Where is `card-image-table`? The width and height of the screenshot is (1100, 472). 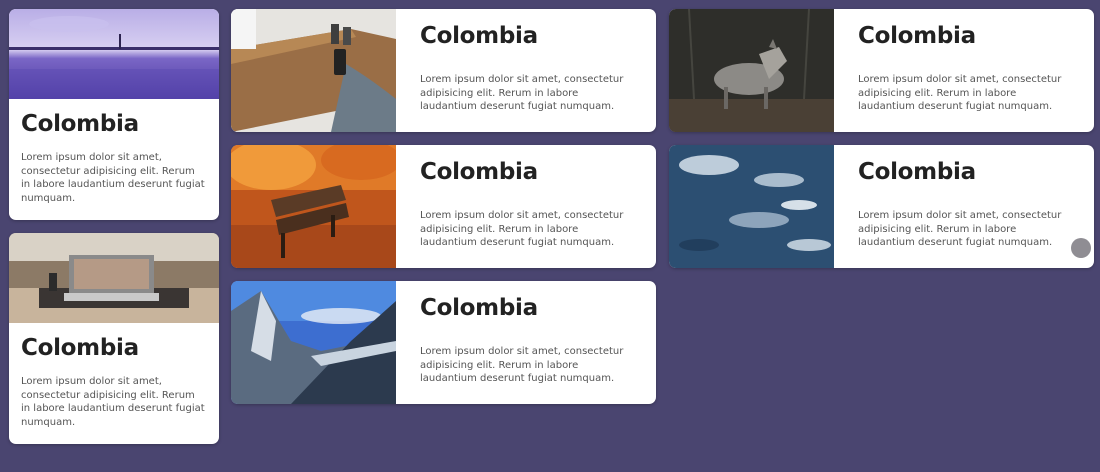 card-image-table is located at coordinates (313, 70).